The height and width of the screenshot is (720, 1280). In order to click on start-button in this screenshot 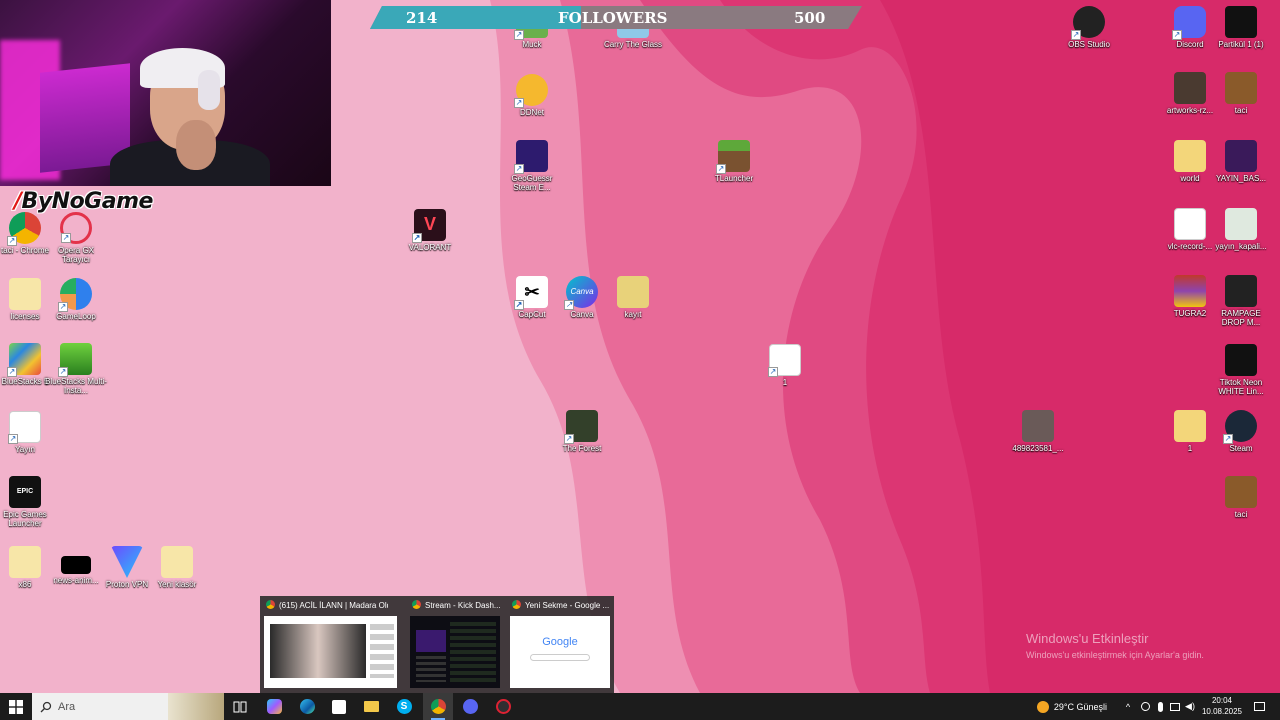, I will do `click(16, 706)`.